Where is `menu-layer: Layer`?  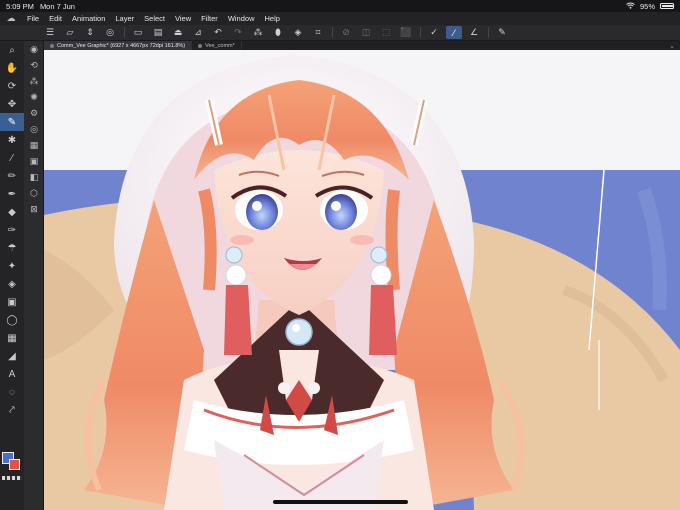
menu-layer: Layer is located at coordinates (124, 18).